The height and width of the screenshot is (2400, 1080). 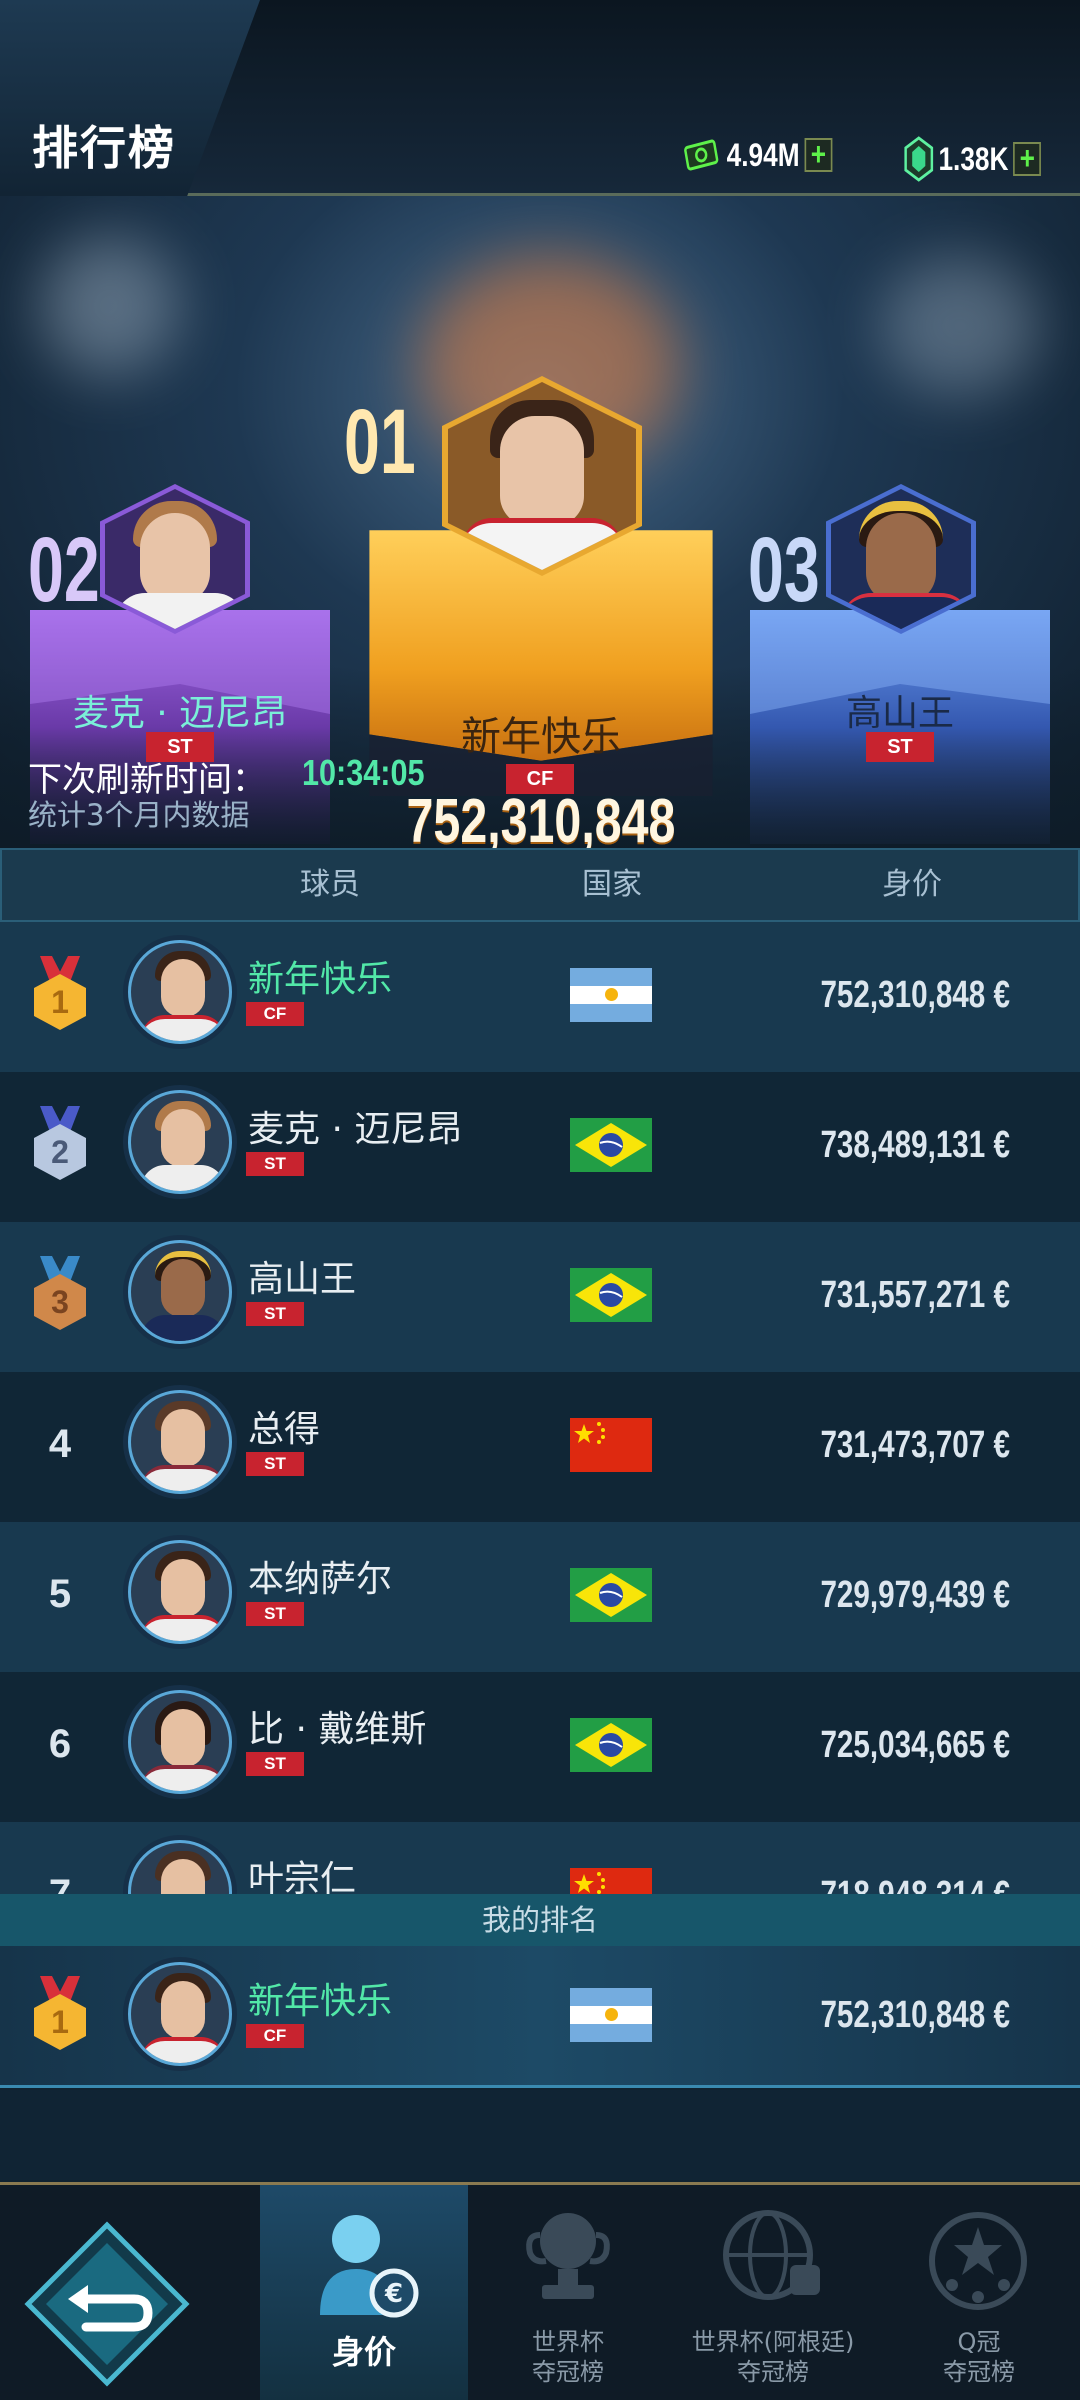 I want to click on table-header: 球员 国家 身价, so click(x=540, y=885).